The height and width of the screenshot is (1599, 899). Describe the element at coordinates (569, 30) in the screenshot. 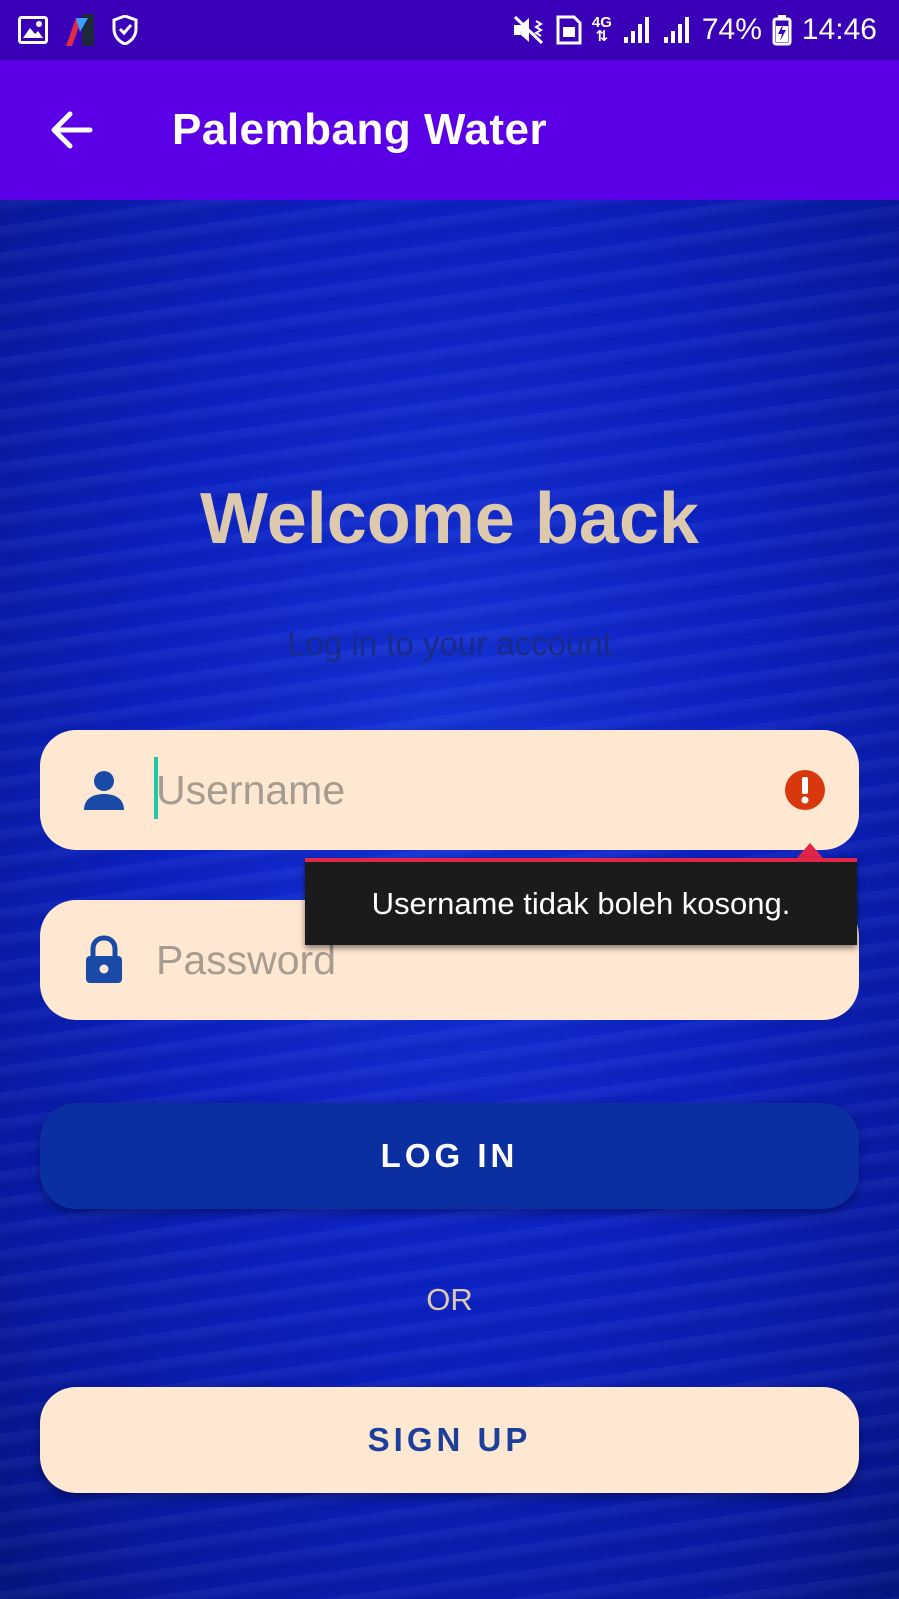

I see `sim-icon` at that location.